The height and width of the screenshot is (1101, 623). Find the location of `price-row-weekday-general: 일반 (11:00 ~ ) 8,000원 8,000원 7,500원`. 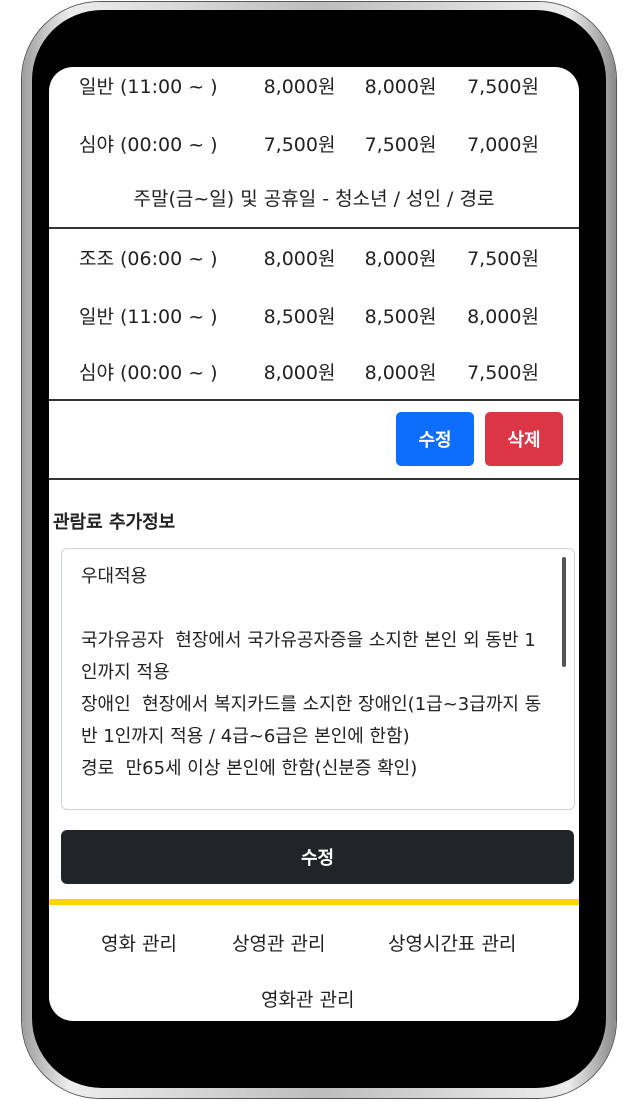

price-row-weekday-general: 일반 (11:00 ~ ) 8,000원 8,000원 7,500원 is located at coordinates (314, 85).